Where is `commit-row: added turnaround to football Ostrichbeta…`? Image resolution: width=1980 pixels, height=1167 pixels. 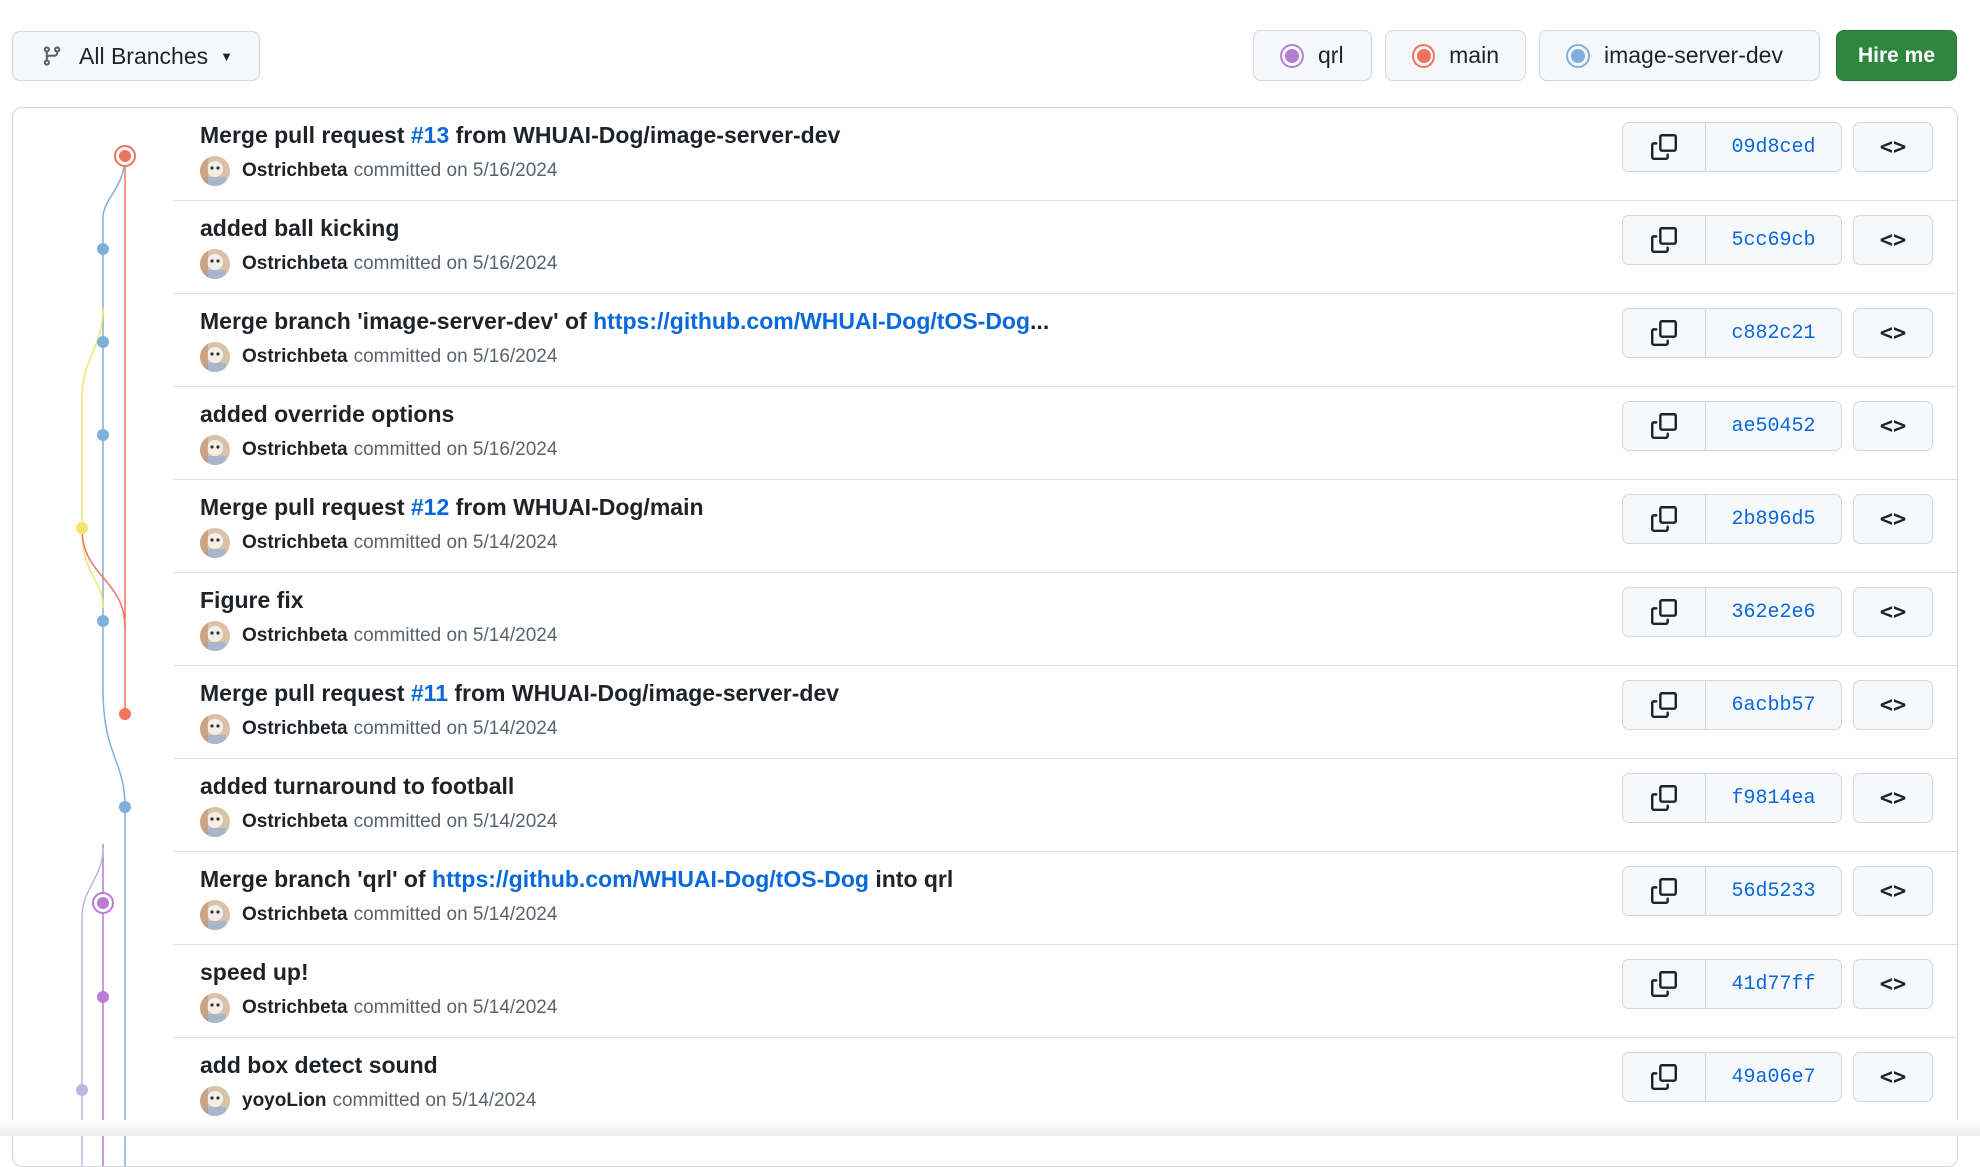
commit-row: added turnaround to football Ostrichbeta… is located at coordinates (1065, 805).